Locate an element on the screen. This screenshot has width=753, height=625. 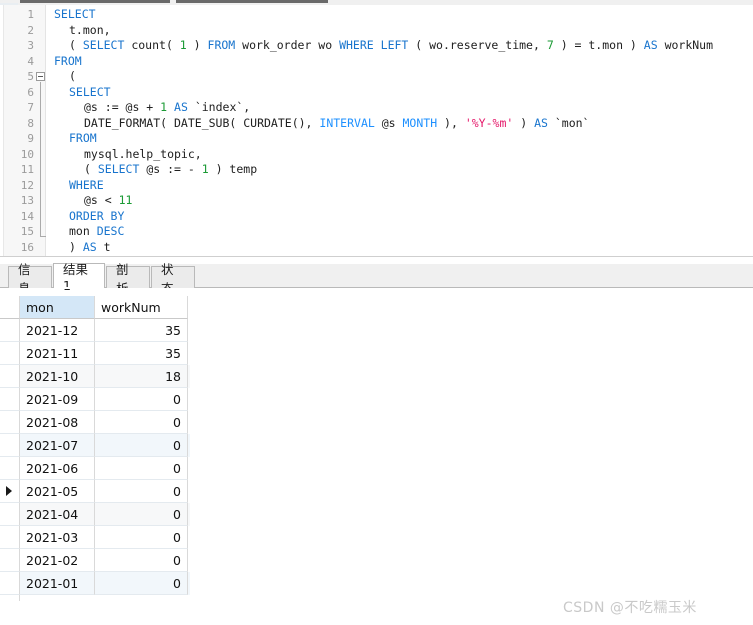
tab-profile: 剖析 is located at coordinates (128, 279).